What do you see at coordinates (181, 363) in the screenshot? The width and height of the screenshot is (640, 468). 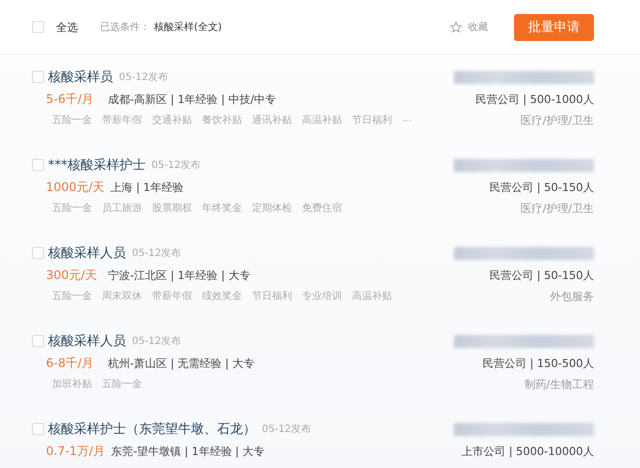 I see `job-details: 杭州-萧山区 | 无需经验 | 大专` at bounding box center [181, 363].